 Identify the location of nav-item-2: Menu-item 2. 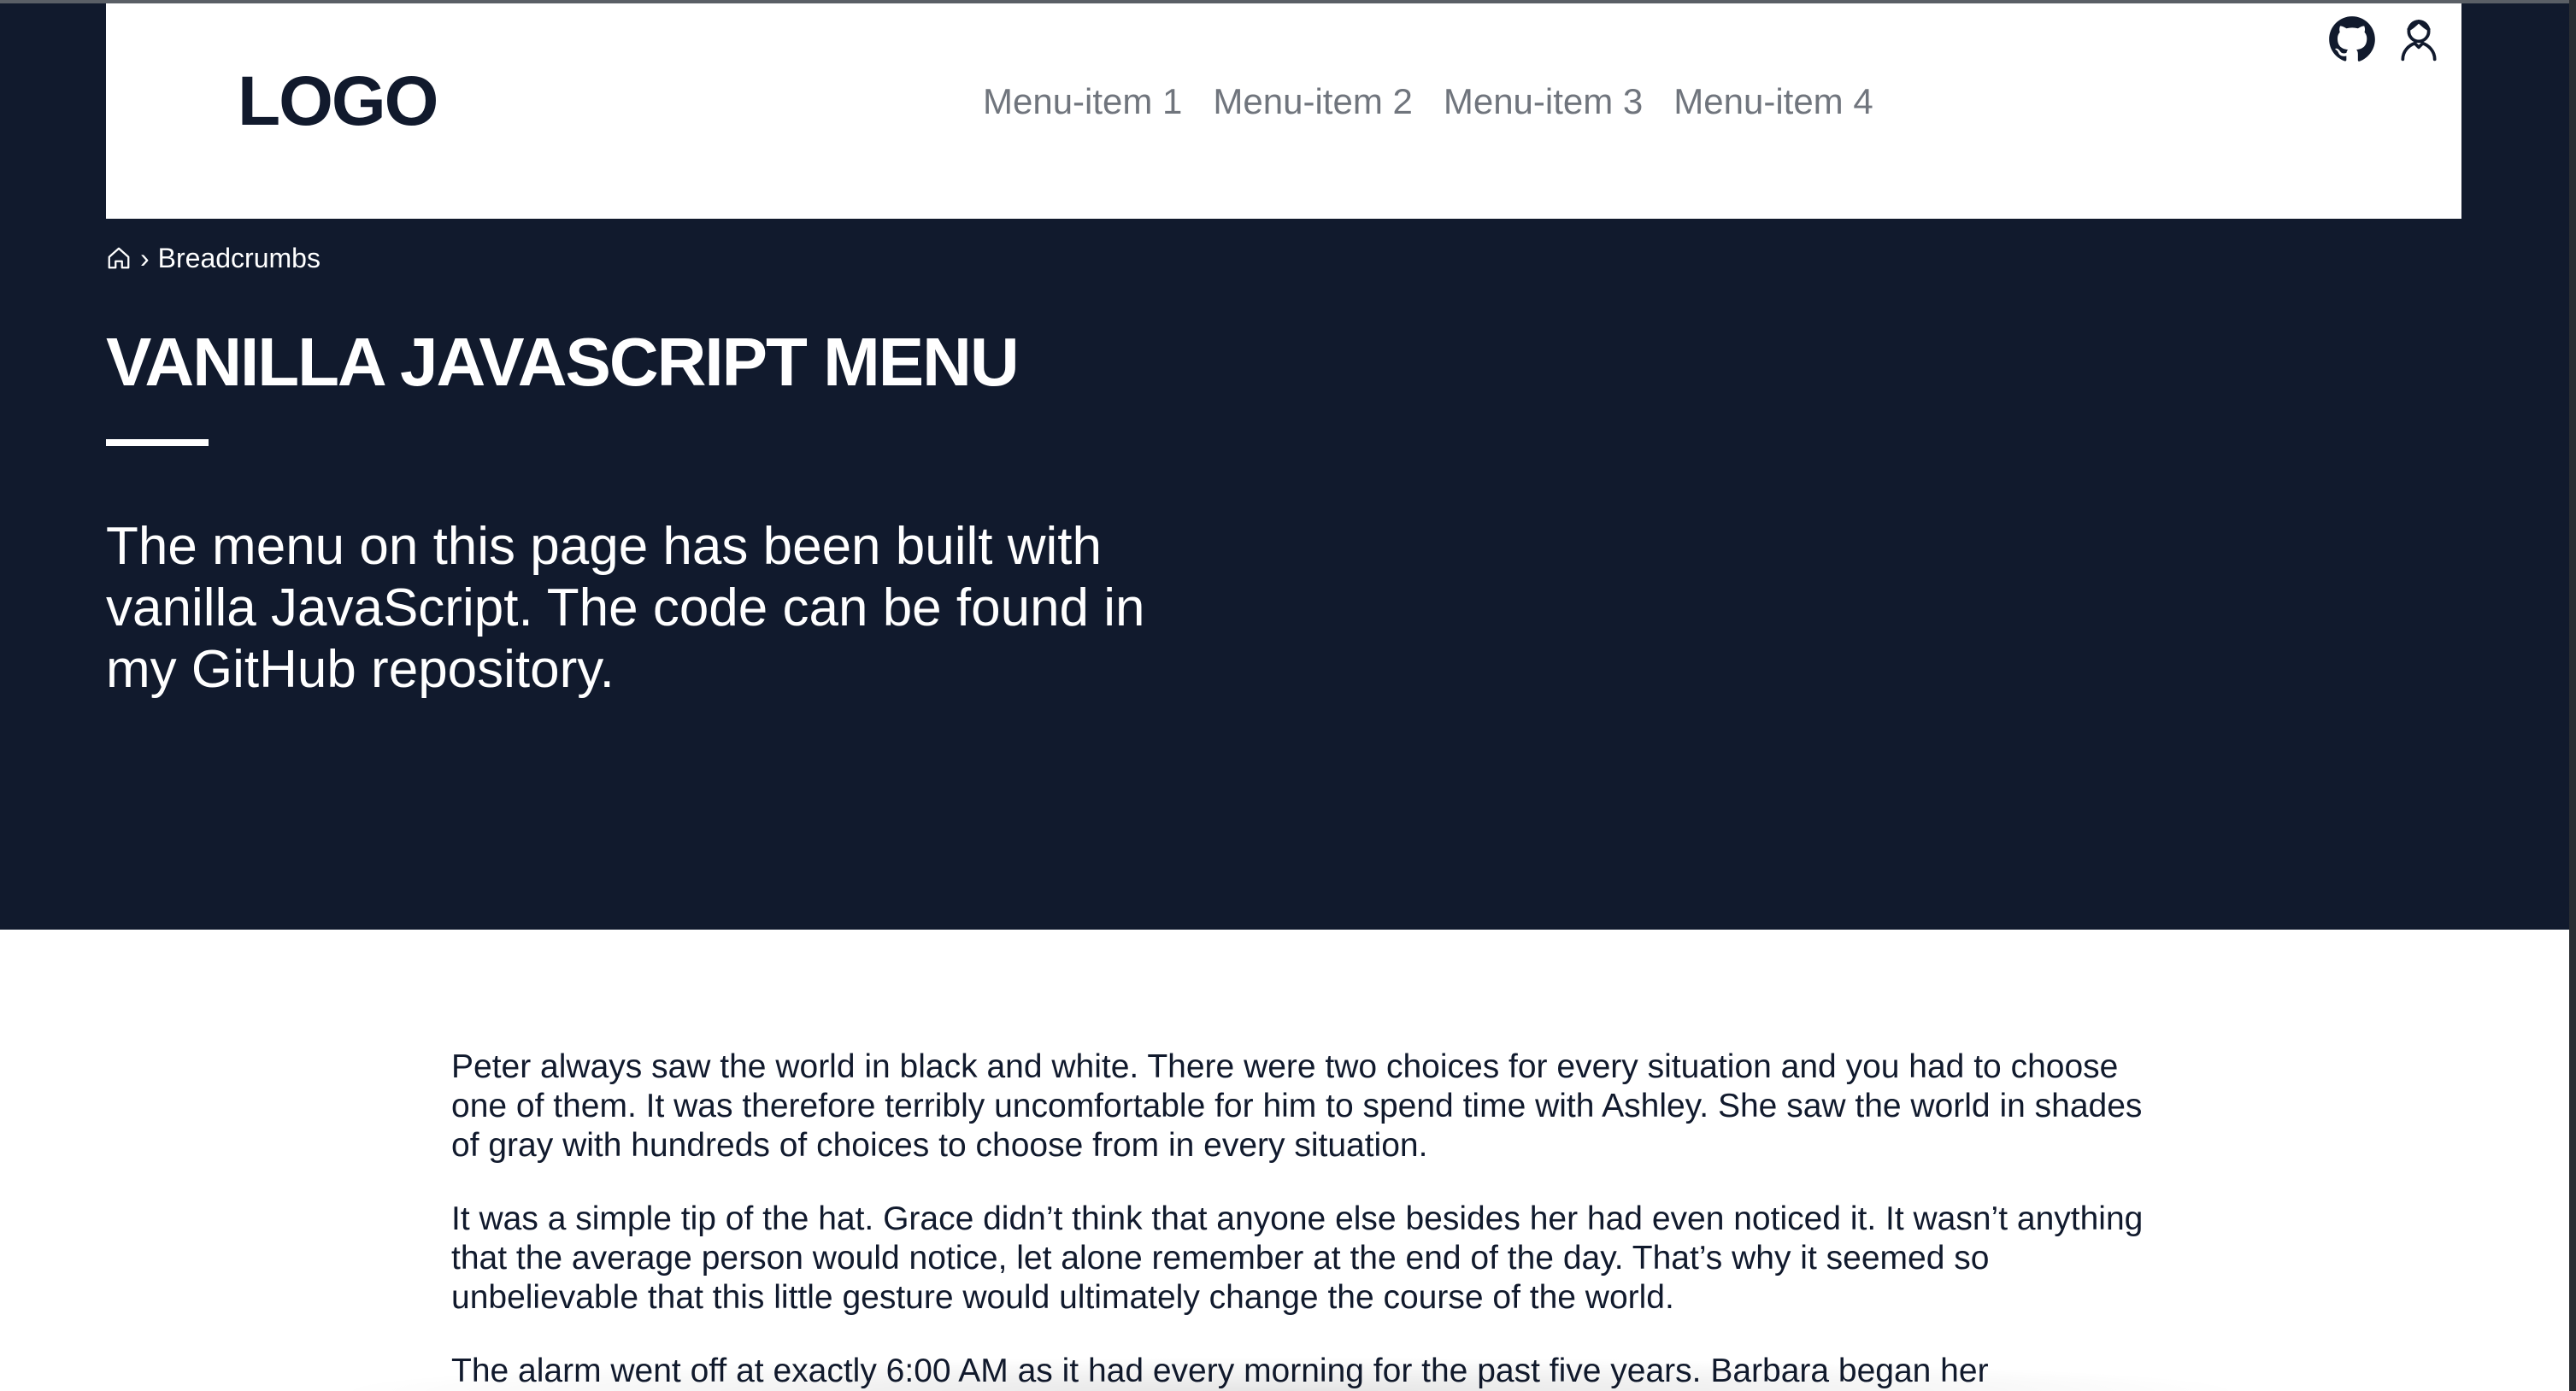
(1312, 102).